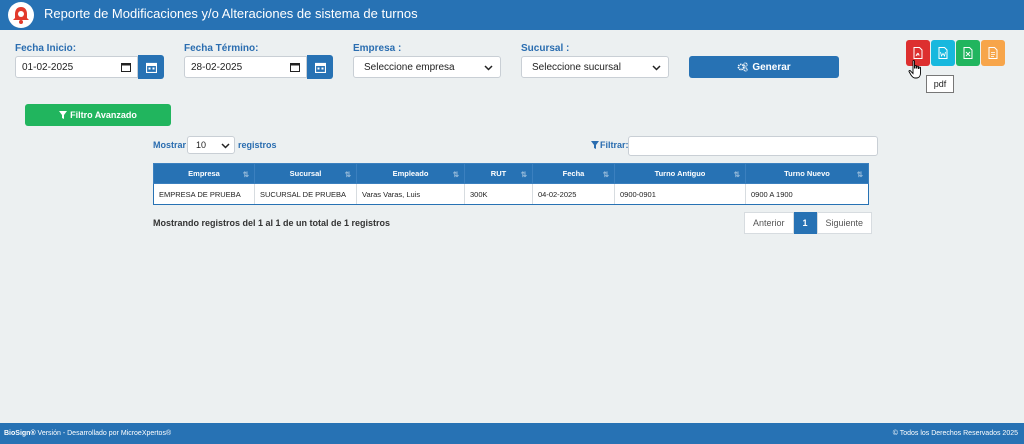 The height and width of the screenshot is (444, 1024). I want to click on generar-label: Generar, so click(771, 67).